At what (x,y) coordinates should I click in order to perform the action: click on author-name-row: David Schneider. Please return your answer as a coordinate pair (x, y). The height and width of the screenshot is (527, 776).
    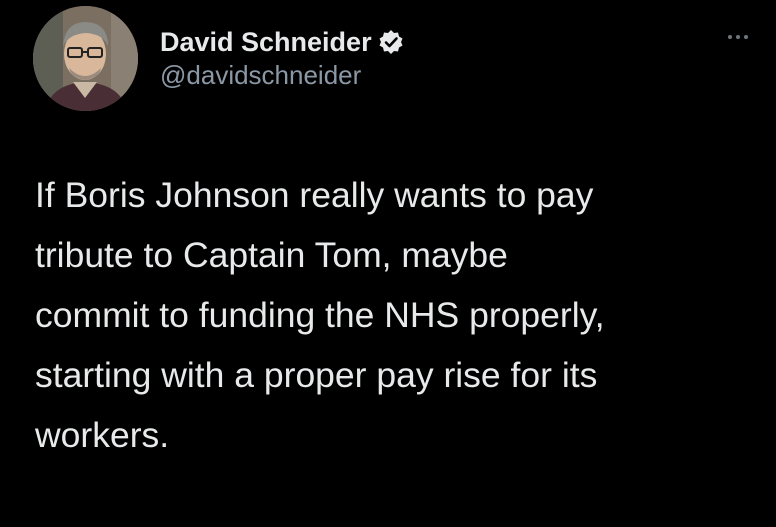
    Looking at the image, I should click on (282, 42).